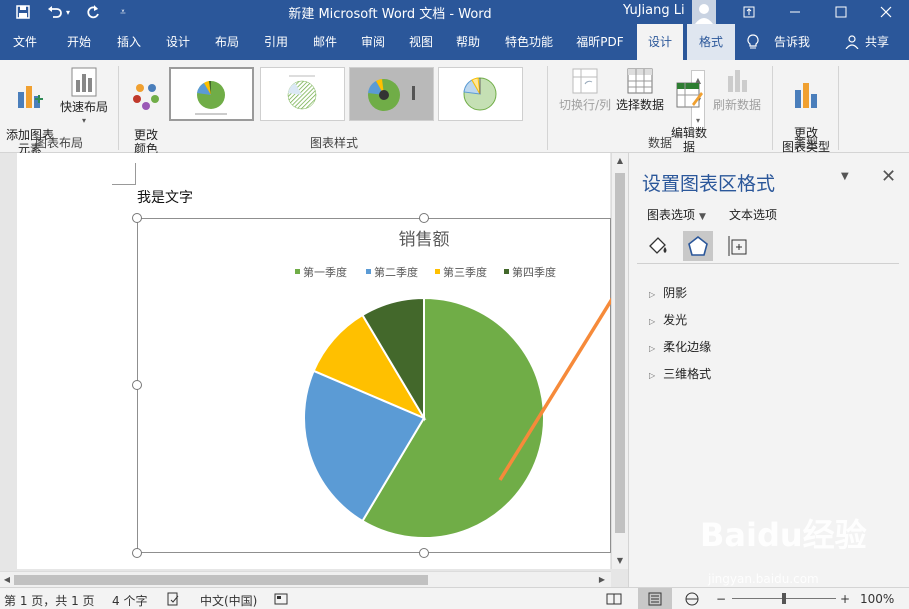 The height and width of the screenshot is (609, 909). I want to click on horizontal-scroll-thumb, so click(221, 580).